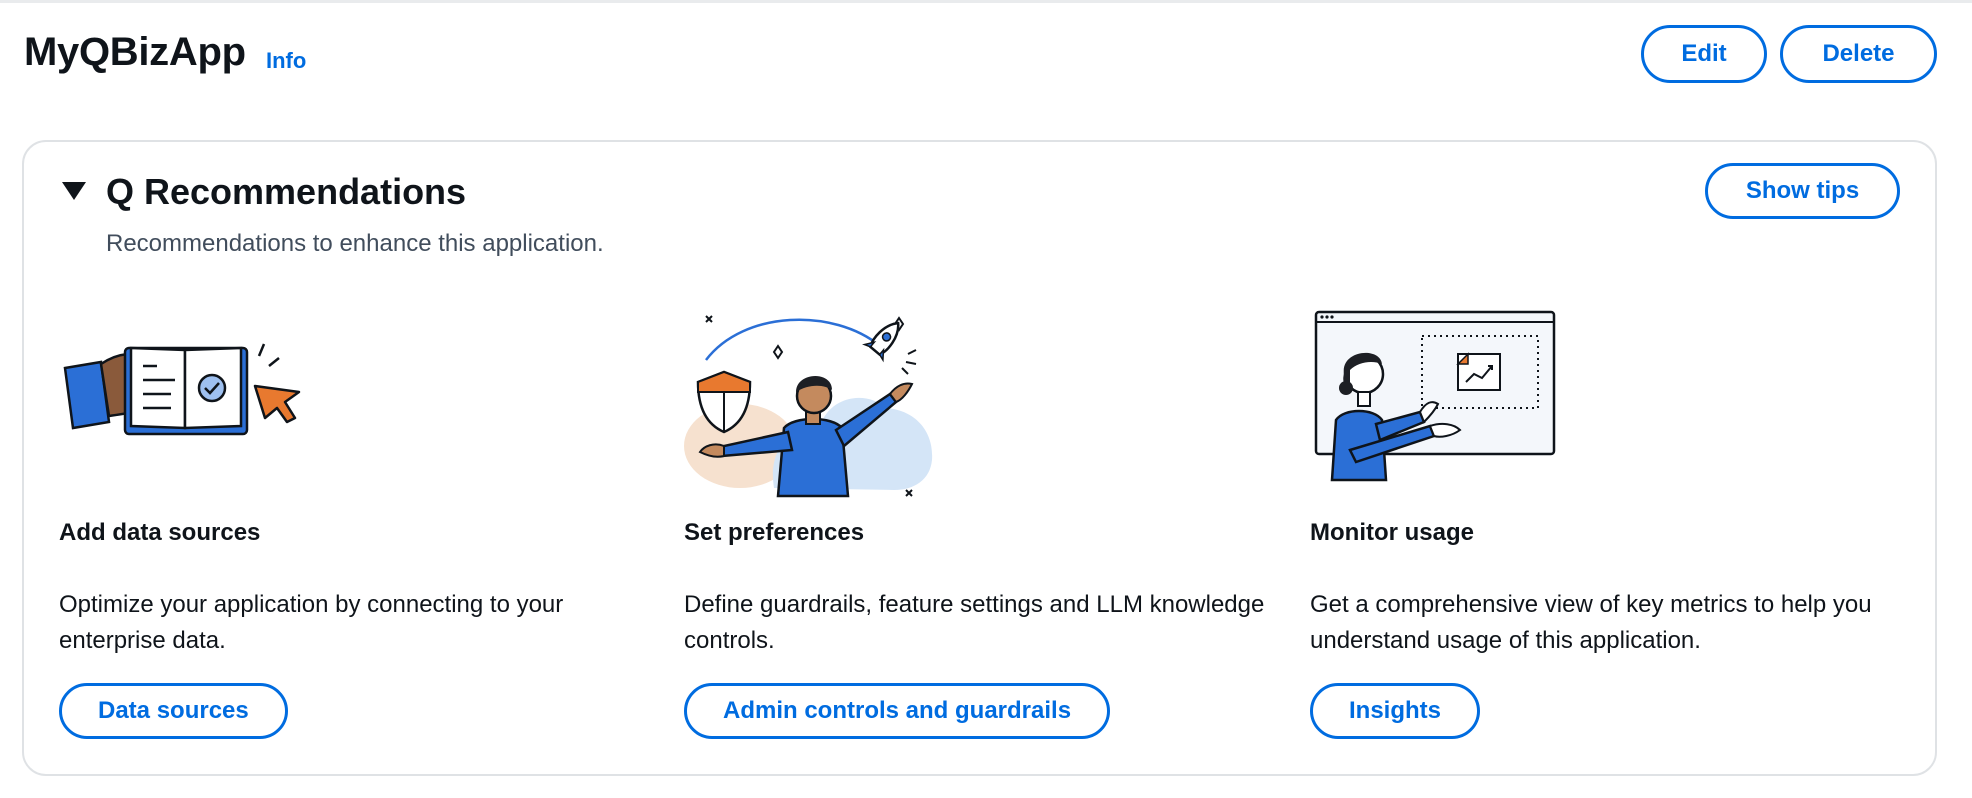 The width and height of the screenshot is (1972, 798). I want to click on show-tips-button: Show tips, so click(1802, 191).